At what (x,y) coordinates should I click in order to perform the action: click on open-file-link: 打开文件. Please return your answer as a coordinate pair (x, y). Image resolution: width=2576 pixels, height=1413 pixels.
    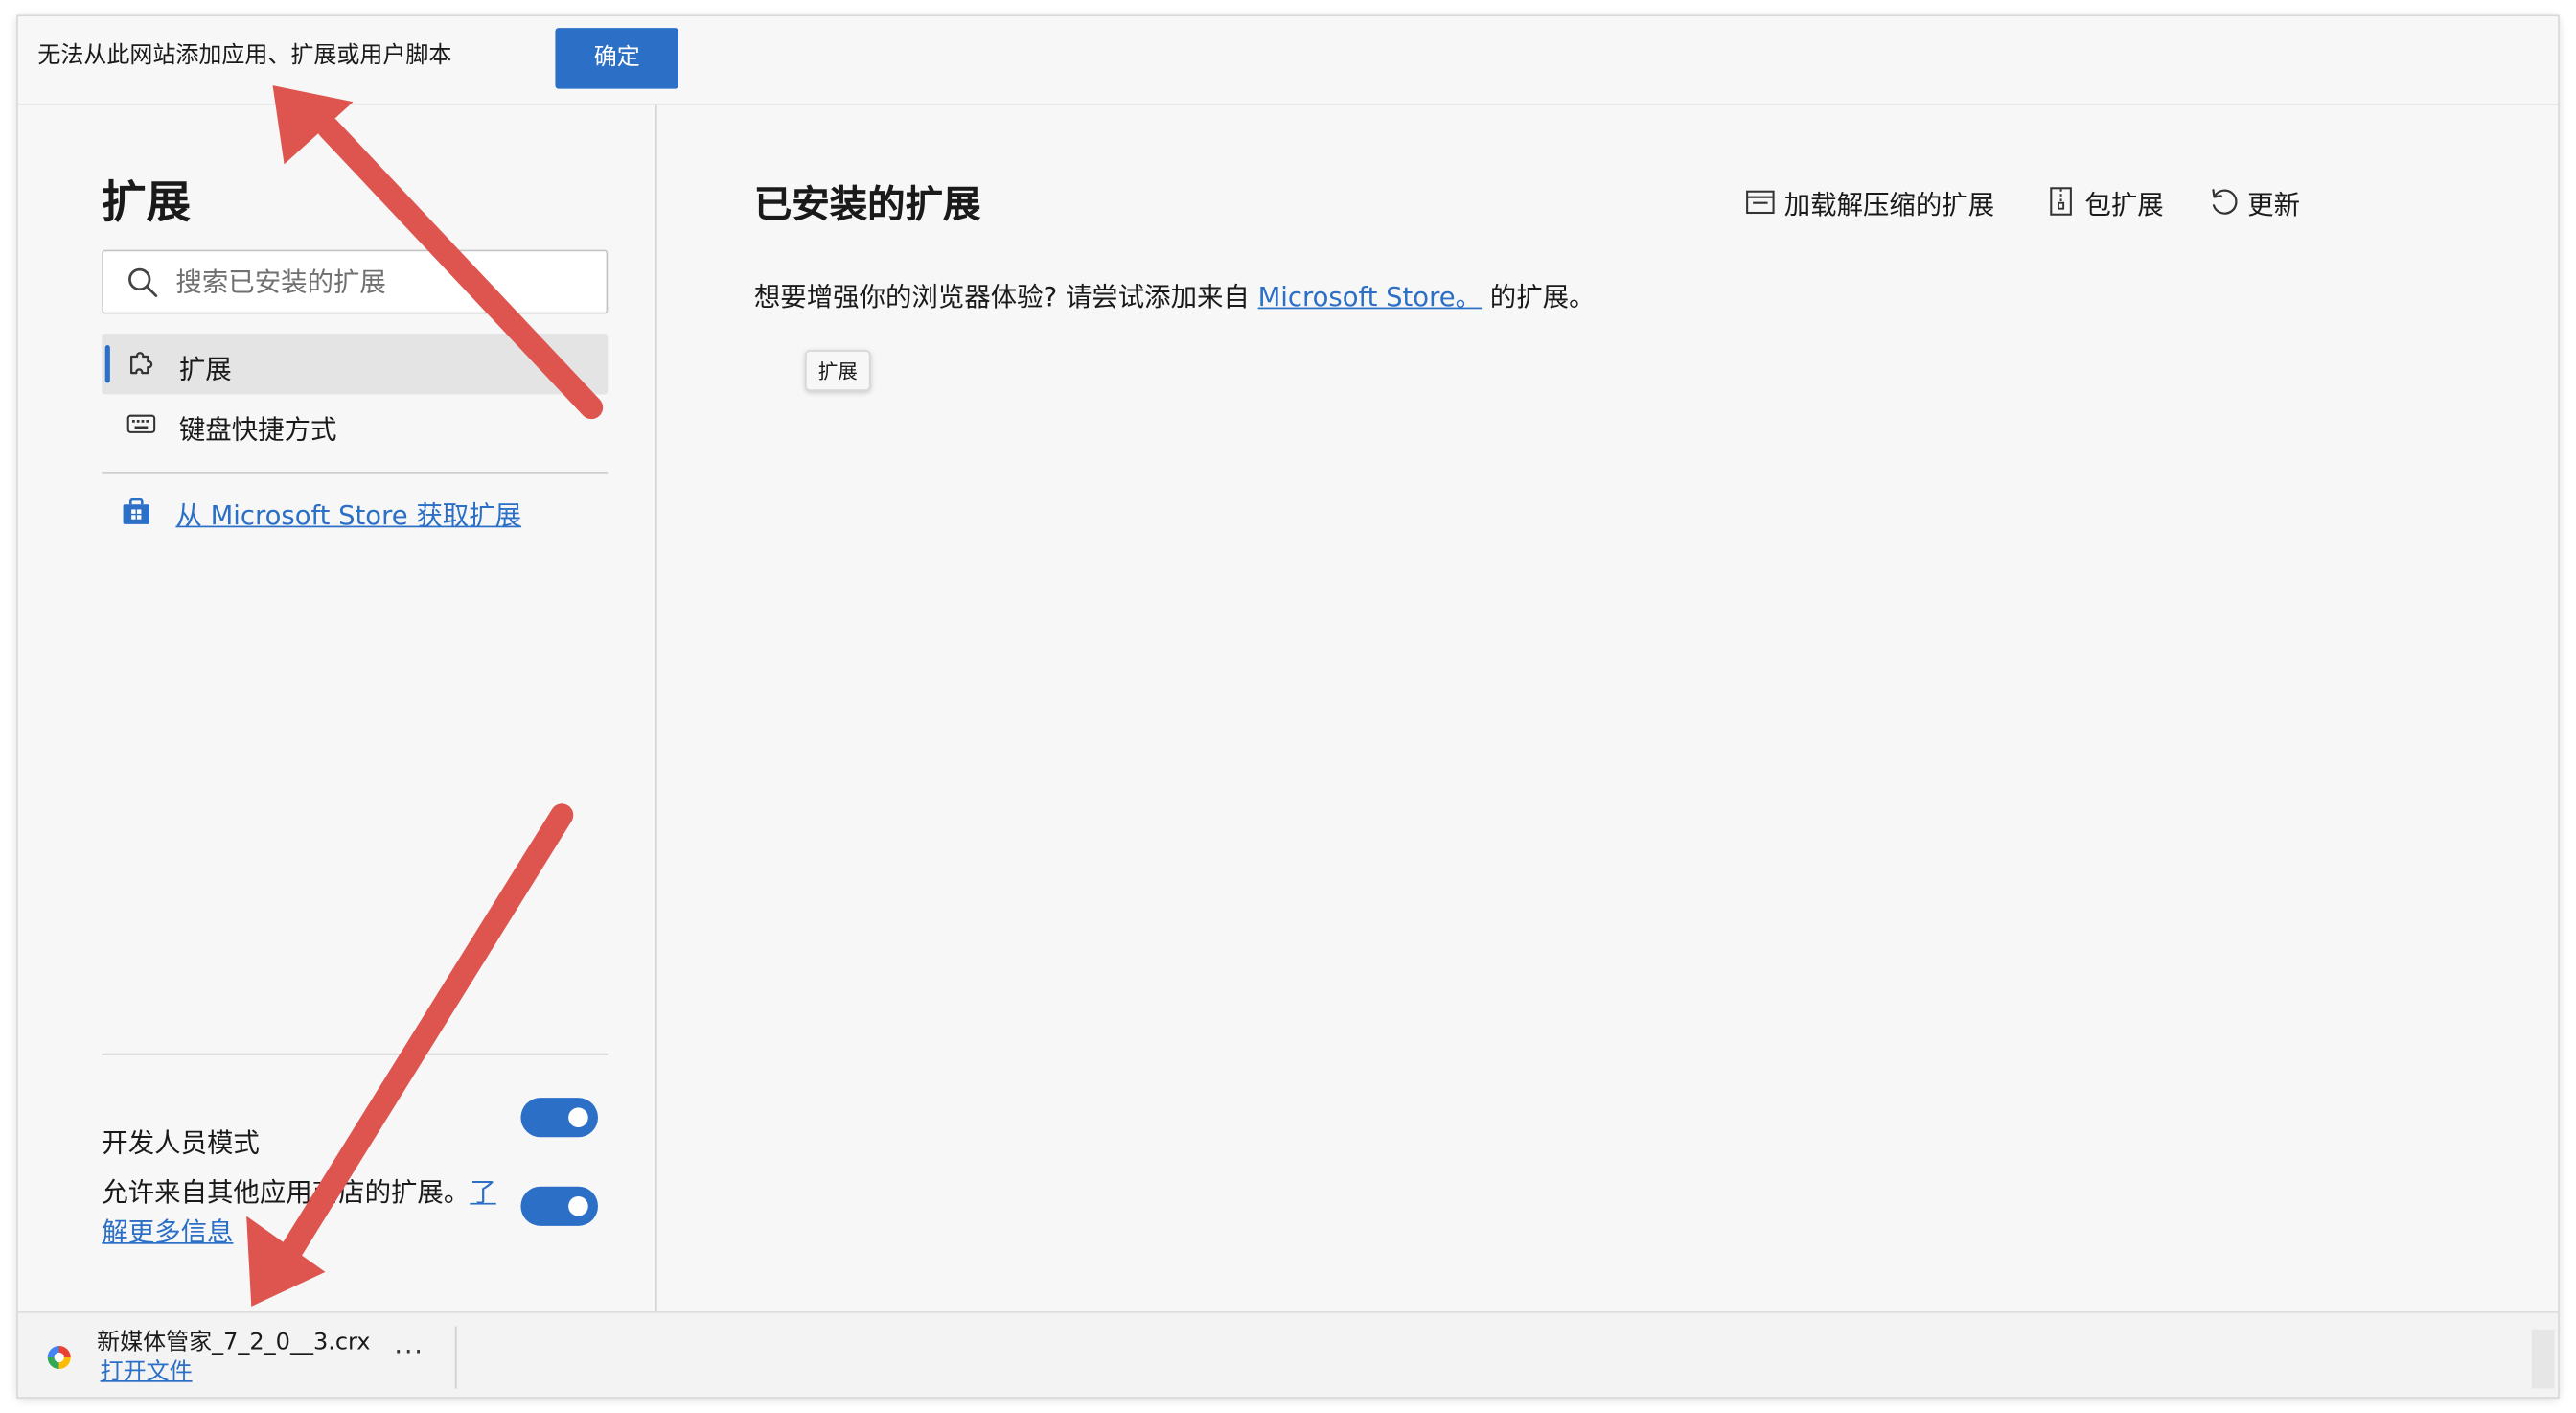
    Looking at the image, I should click on (147, 1371).